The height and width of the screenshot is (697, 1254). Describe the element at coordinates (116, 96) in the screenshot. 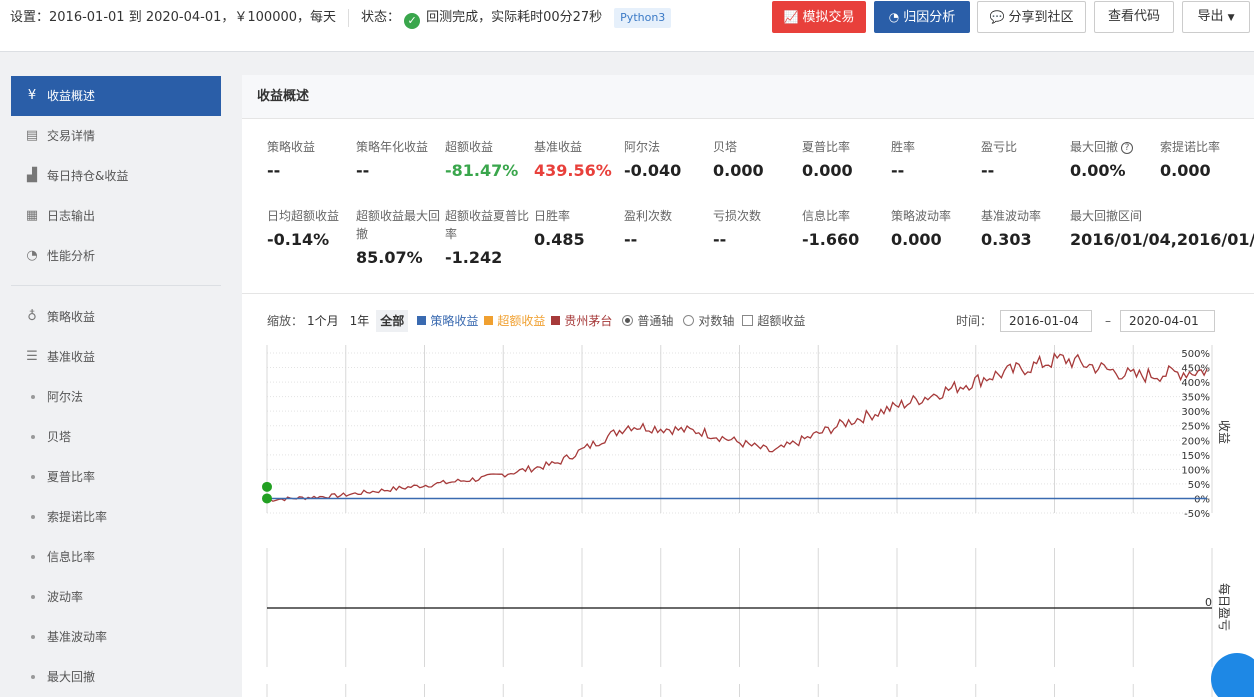

I see `sidebar-item-overview: ¥ 收益概述` at that location.